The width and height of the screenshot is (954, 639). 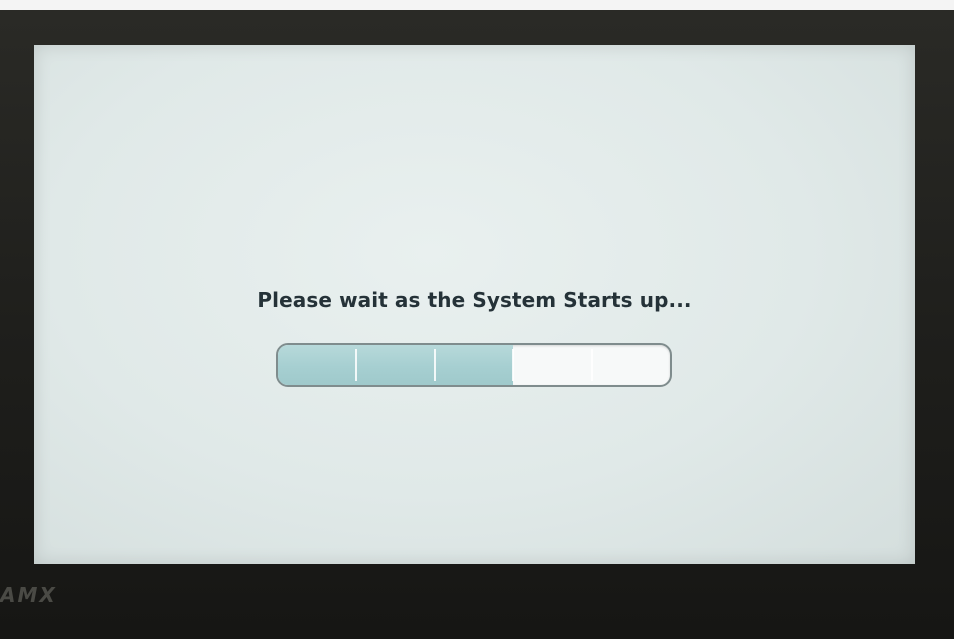 What do you see at coordinates (396, 365) in the screenshot?
I see `progress-fill` at bounding box center [396, 365].